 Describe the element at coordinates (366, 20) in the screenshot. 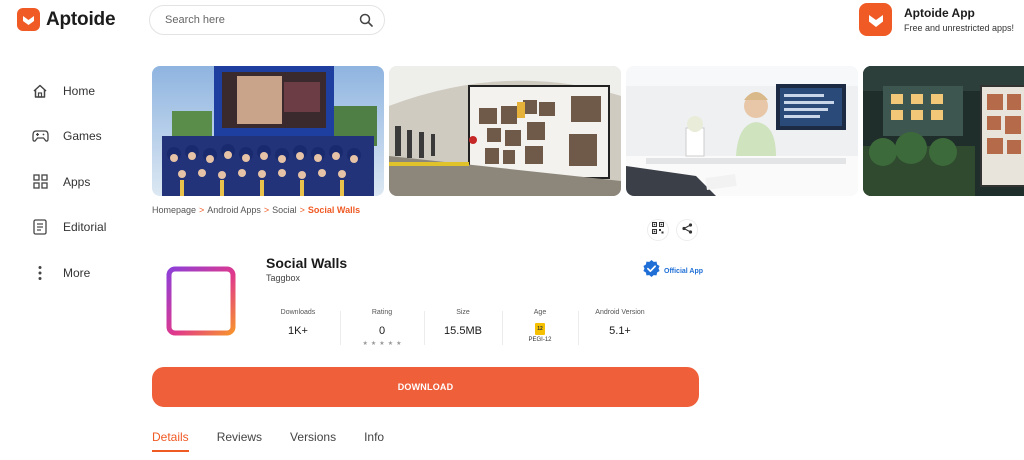

I see `search-icon` at that location.